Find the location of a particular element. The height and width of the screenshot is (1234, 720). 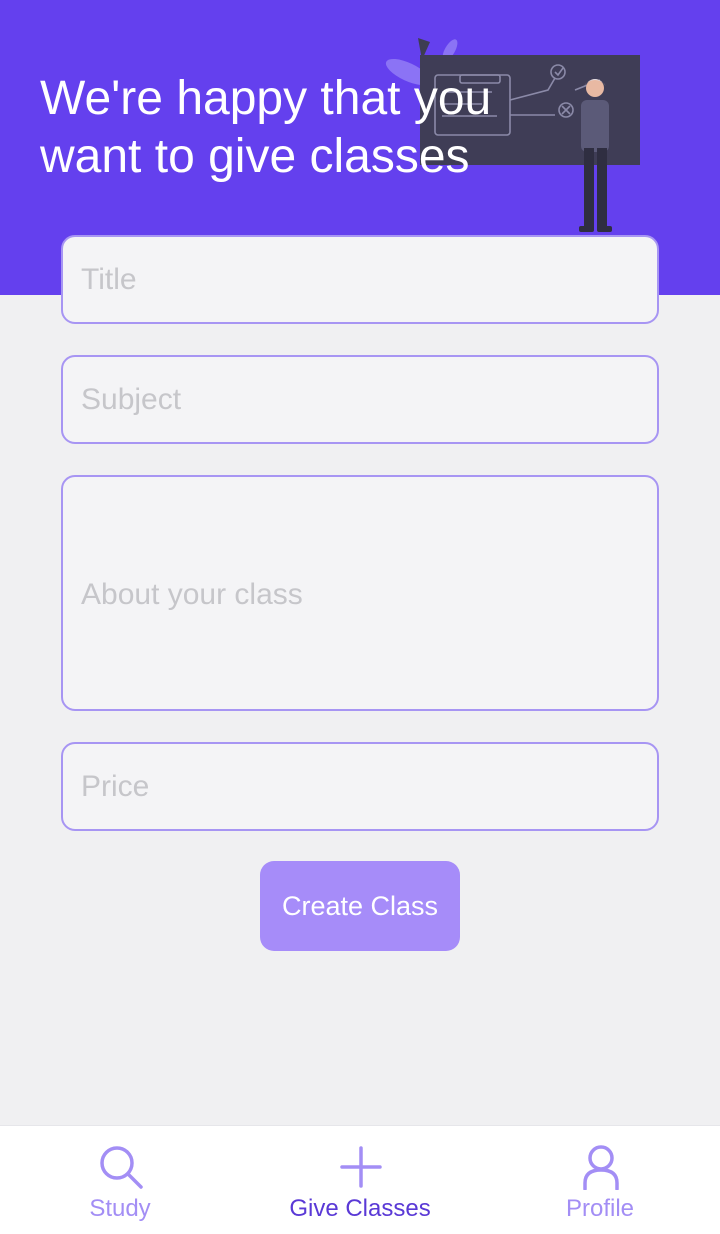

tab-profile-label: Profile is located at coordinates (600, 1208).